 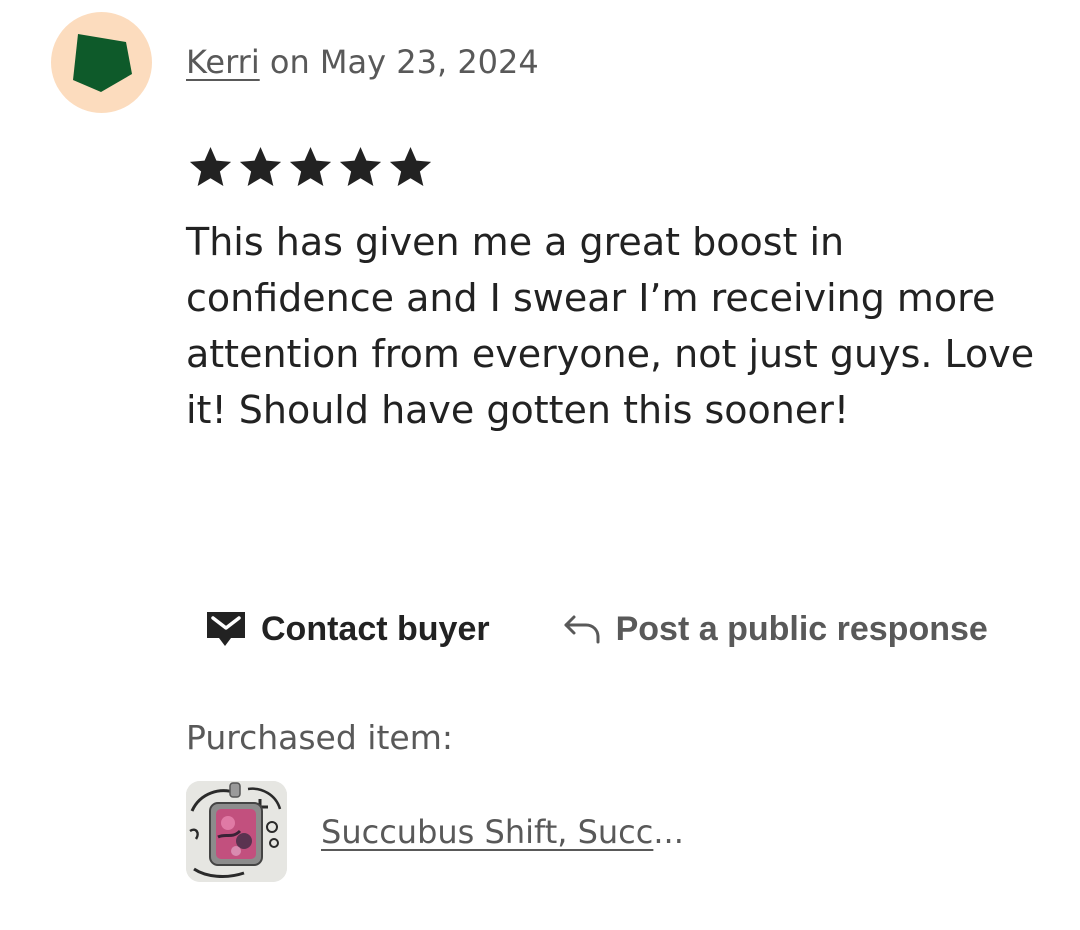 I want to click on green-pentagon-avatar-icon, so click(x=102, y=63).